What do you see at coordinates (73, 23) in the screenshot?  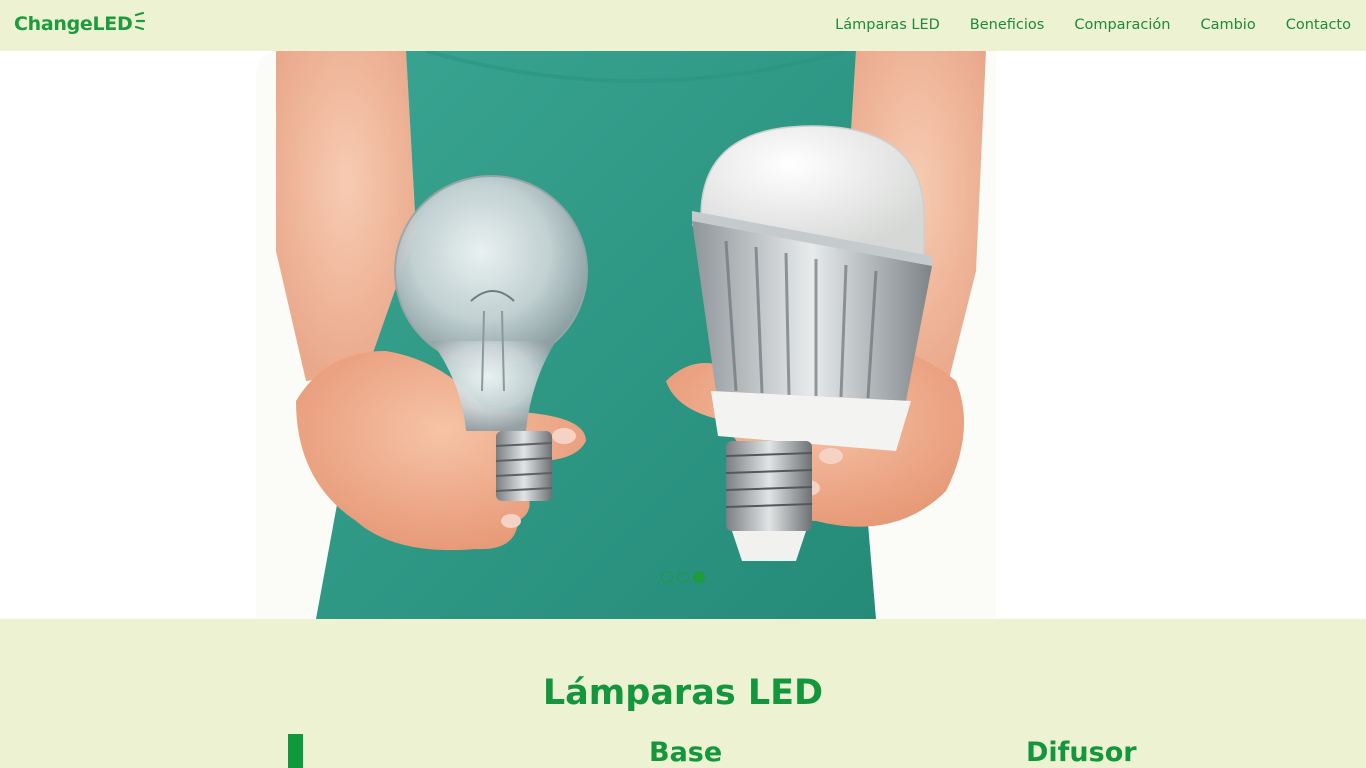 I see `logo-text: ChangeLED` at bounding box center [73, 23].